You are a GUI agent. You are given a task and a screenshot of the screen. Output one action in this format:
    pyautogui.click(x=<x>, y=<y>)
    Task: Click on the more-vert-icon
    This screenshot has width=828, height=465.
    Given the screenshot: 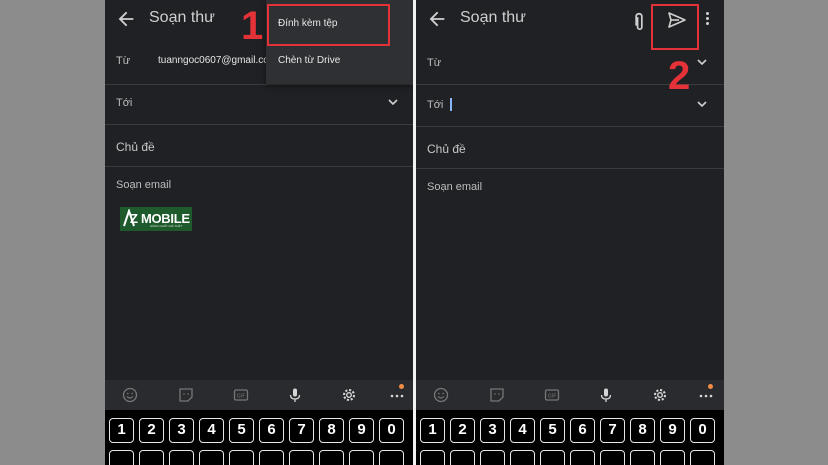 What is the action you would take?
    pyautogui.click(x=707, y=20)
    